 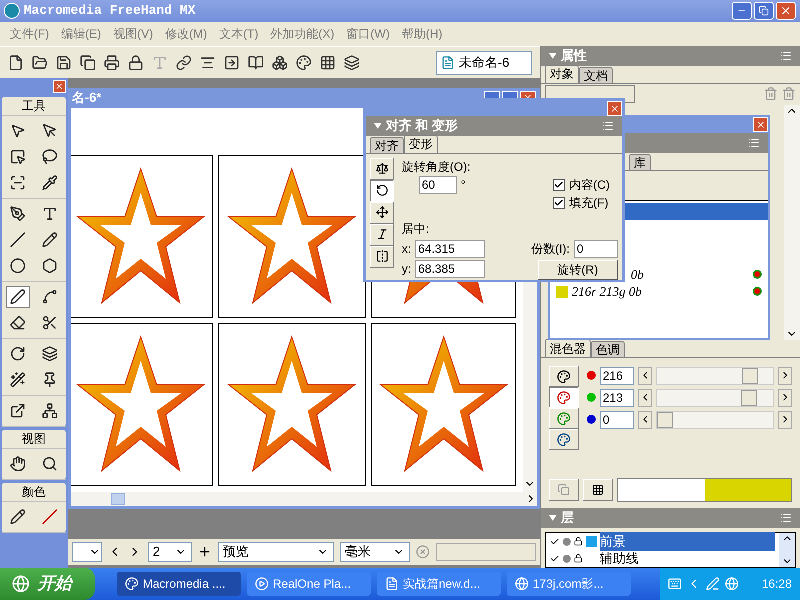 What do you see at coordinates (170, 552) in the screenshot?
I see `page-number-select: 2` at bounding box center [170, 552].